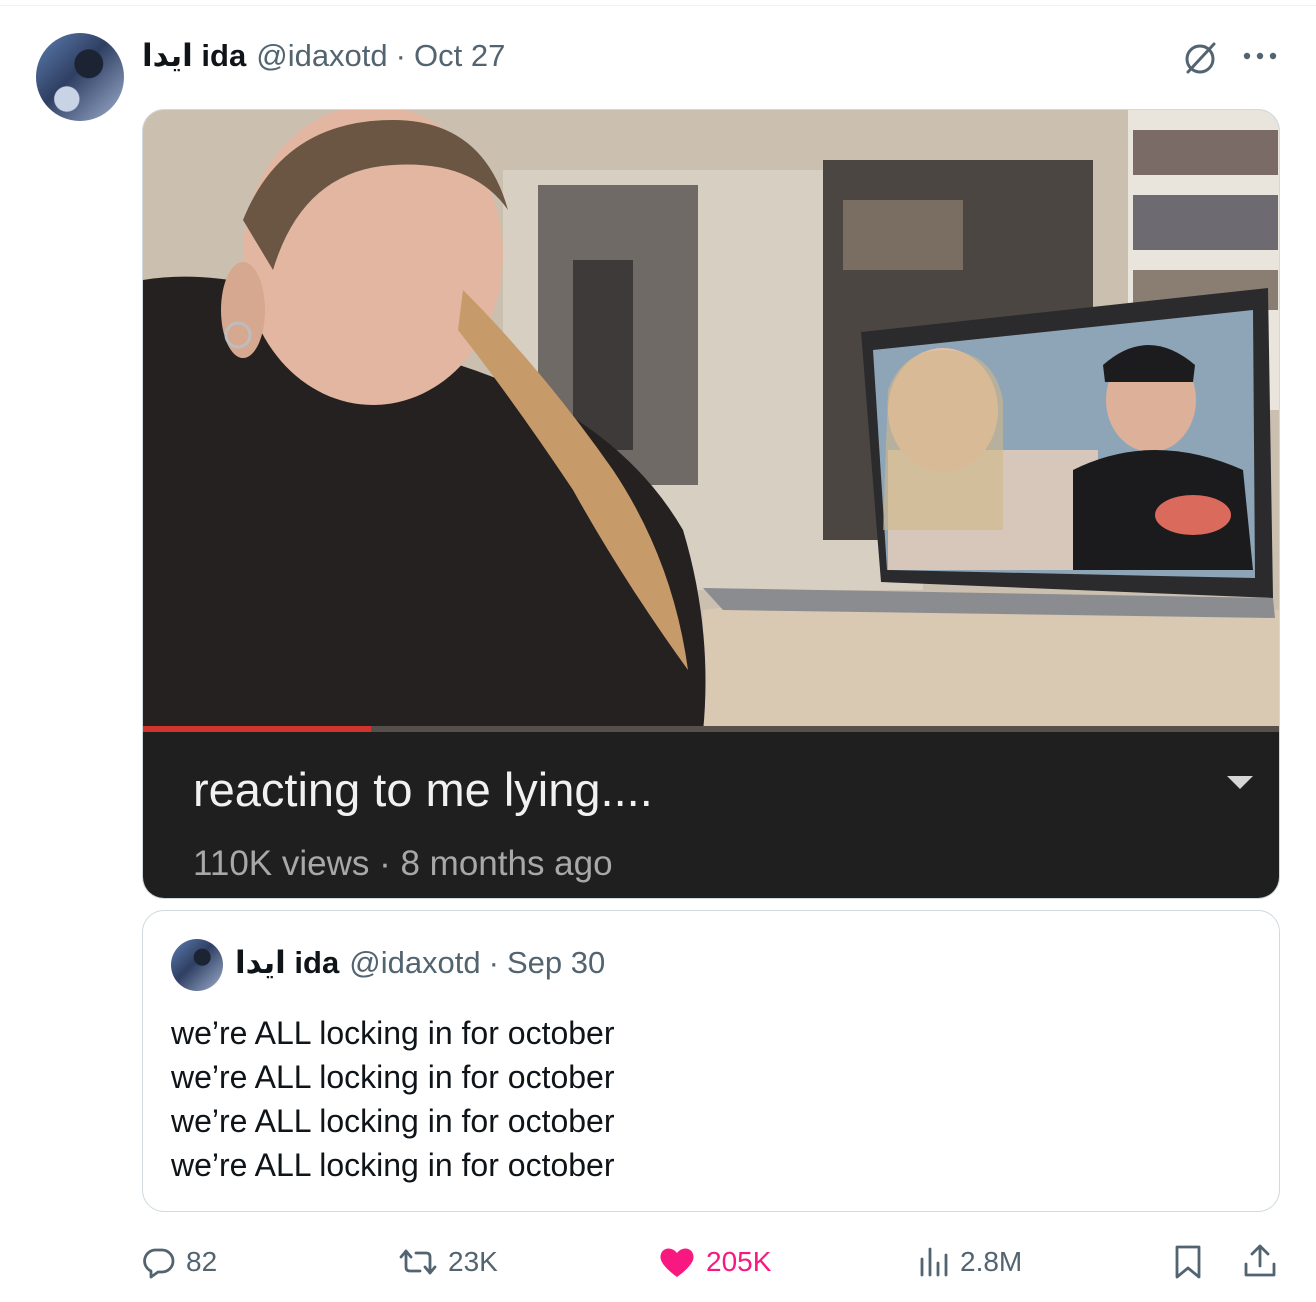  What do you see at coordinates (1260, 56) in the screenshot?
I see `more-icon` at bounding box center [1260, 56].